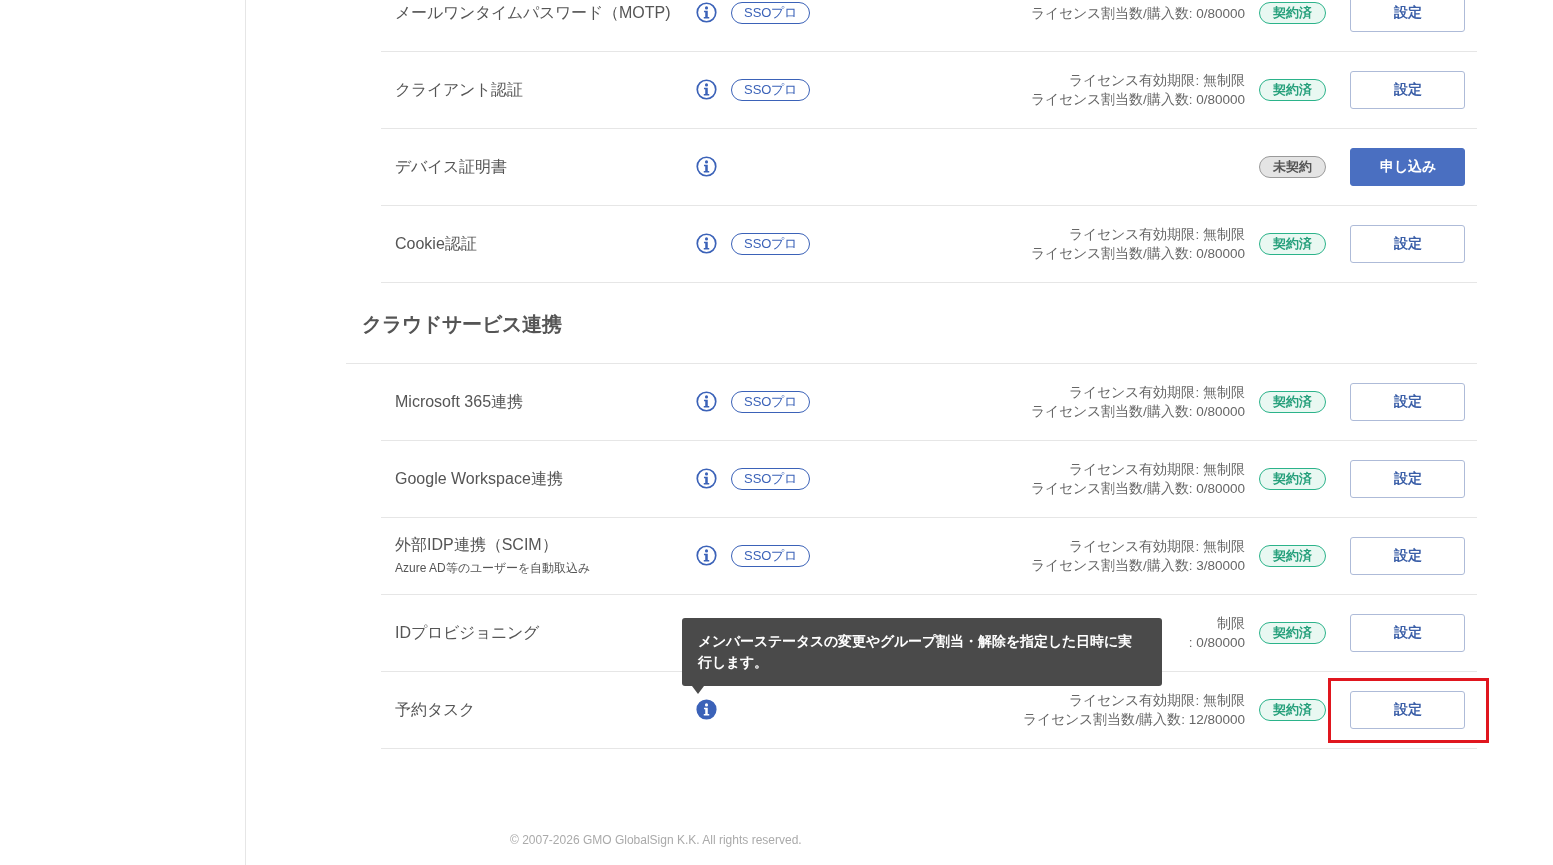 Image resolution: width=1553 pixels, height=865 pixels. Describe the element at coordinates (479, 478) in the screenshot. I see `service-name: Google Workspace連携` at that location.